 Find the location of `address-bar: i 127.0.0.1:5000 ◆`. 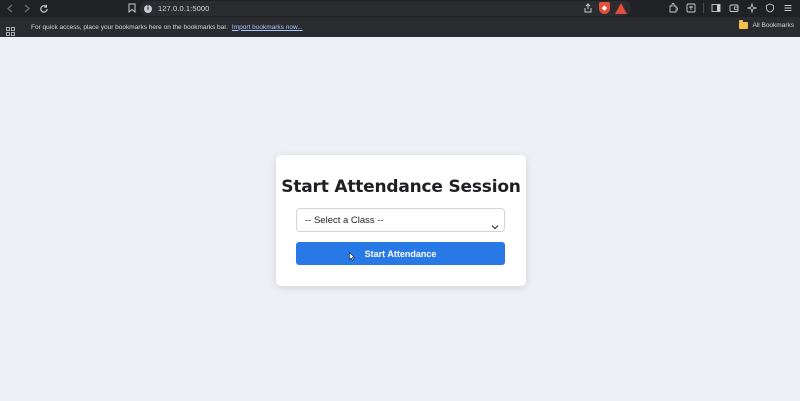

address-bar: i 127.0.0.1:5000 ◆ is located at coordinates (385, 8).